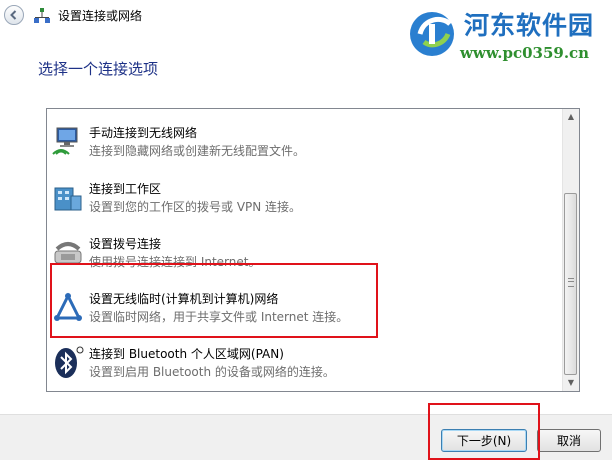 Image resolution: width=612 pixels, height=460 pixels. What do you see at coordinates (529, 25) in the screenshot?
I see `watermark-name: 河东软件园` at bounding box center [529, 25].